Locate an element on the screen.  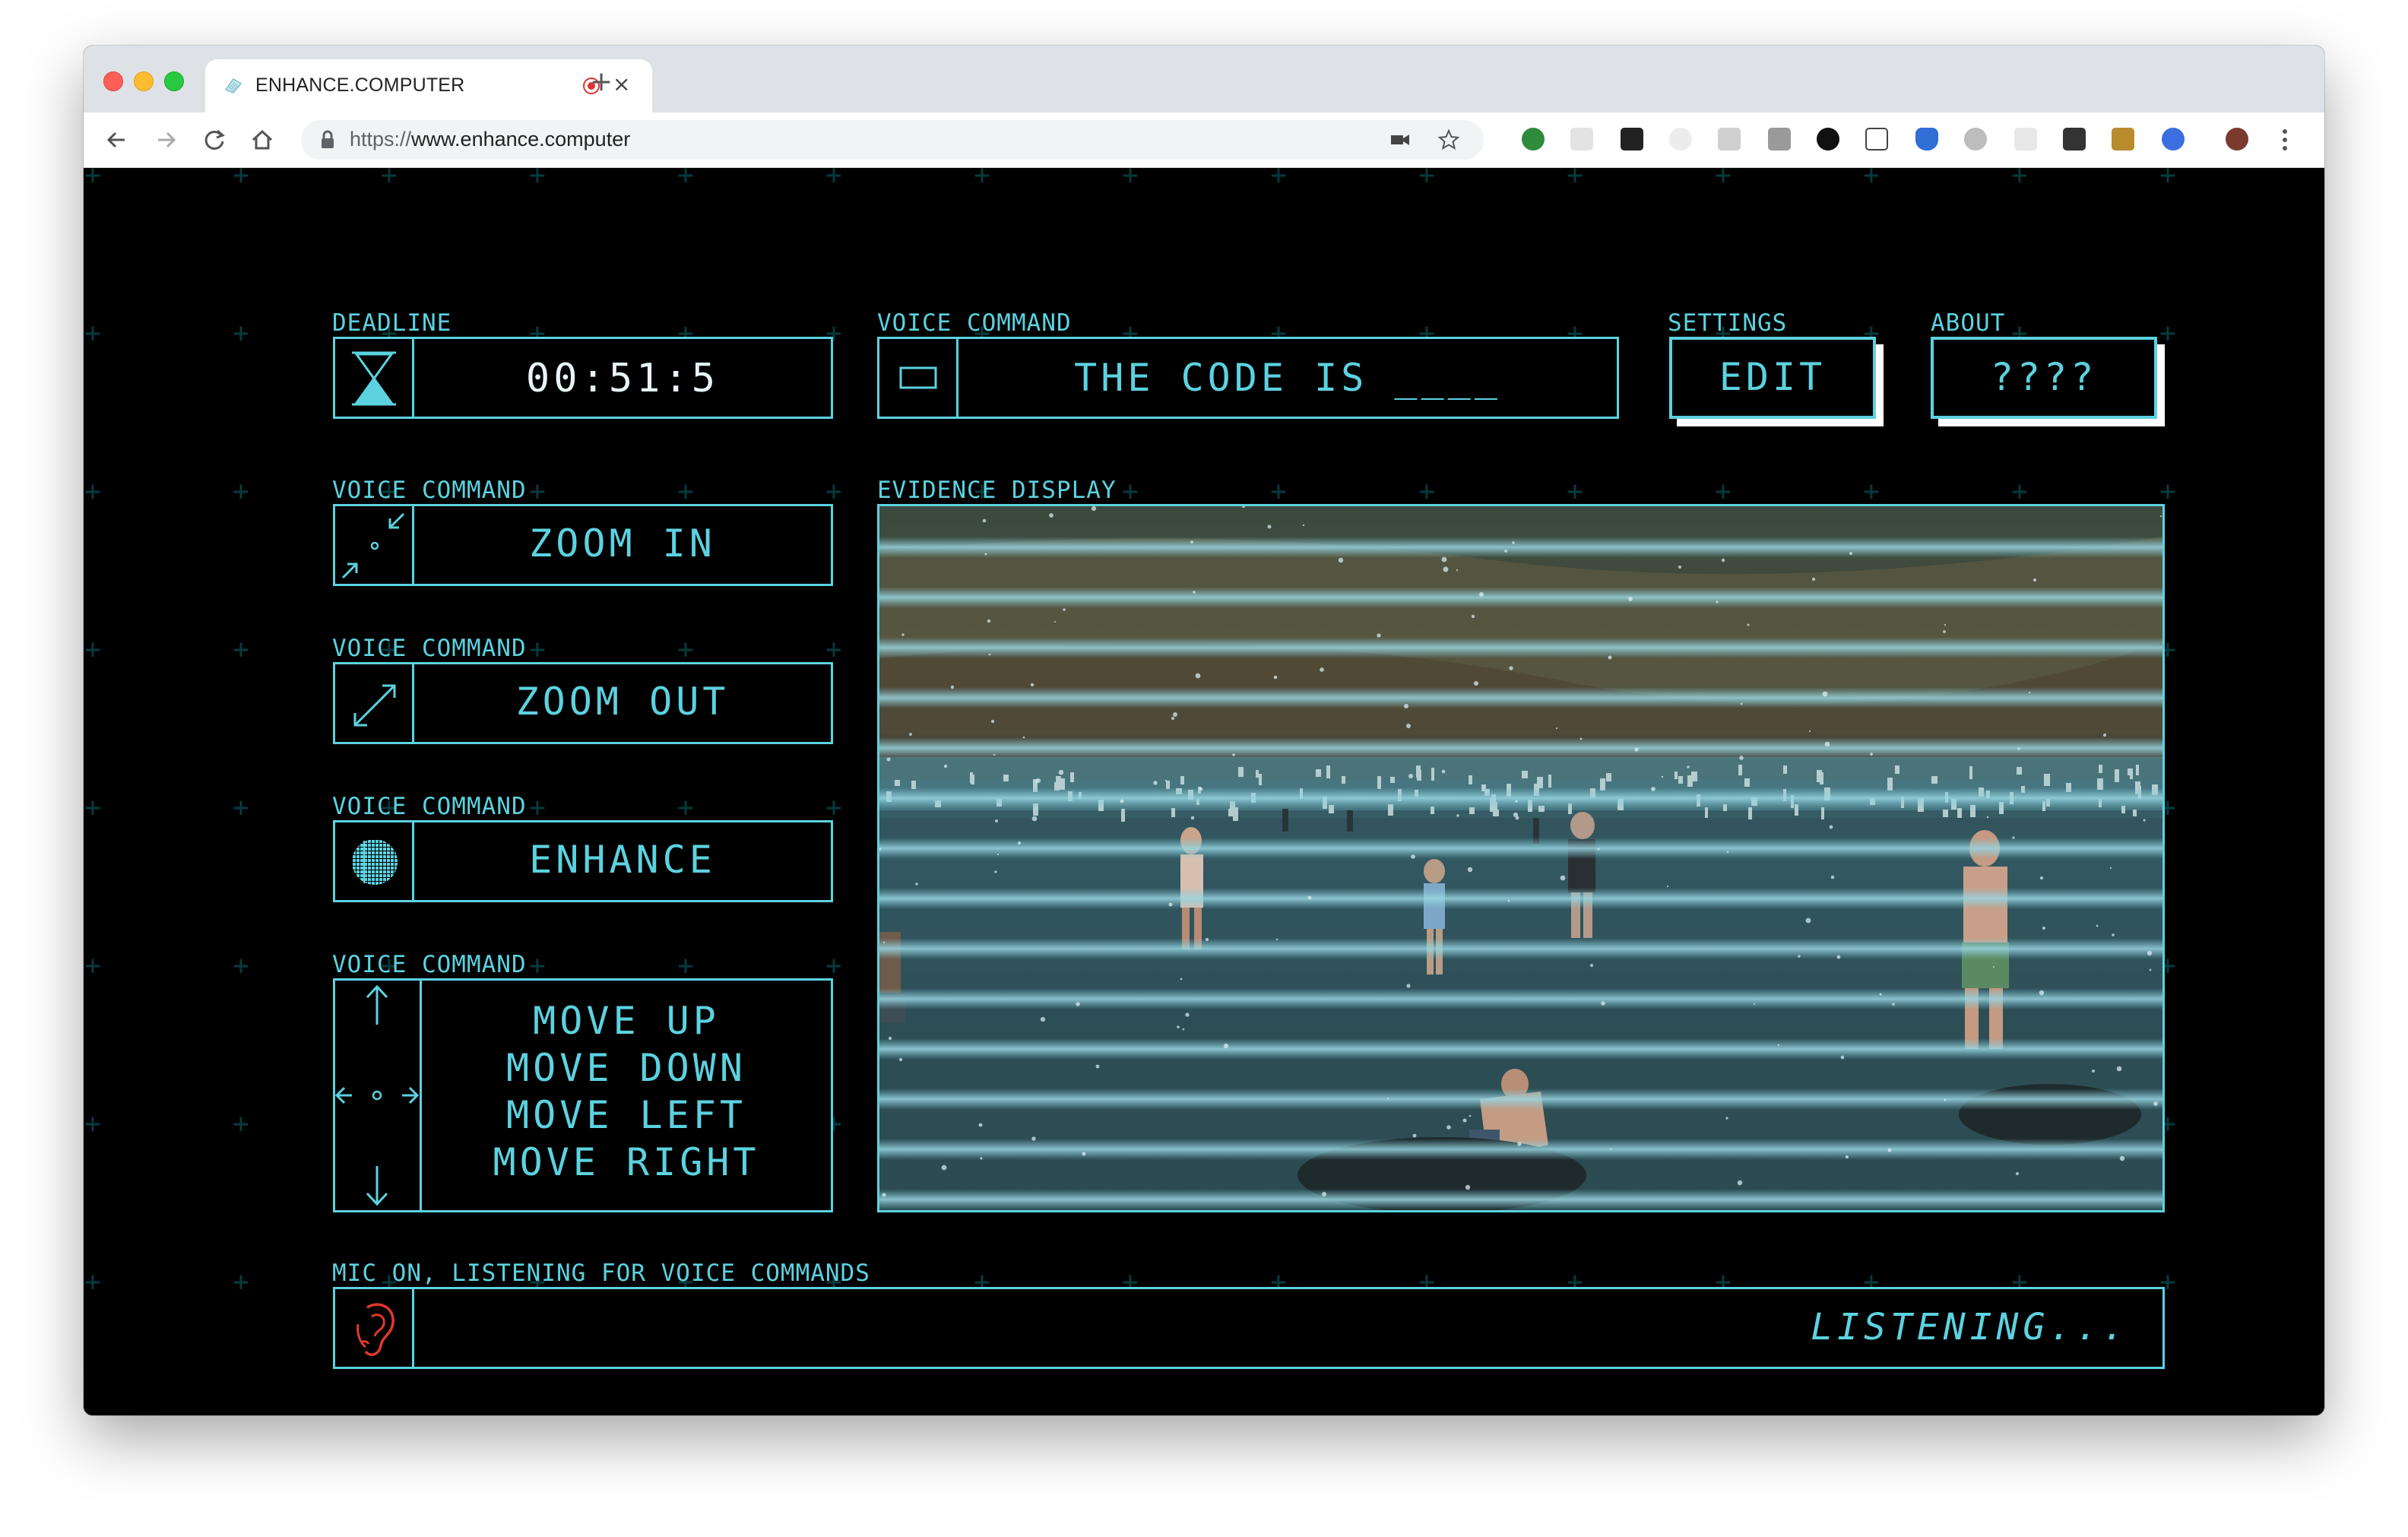
extension-check-icon is located at coordinates (1533, 140).